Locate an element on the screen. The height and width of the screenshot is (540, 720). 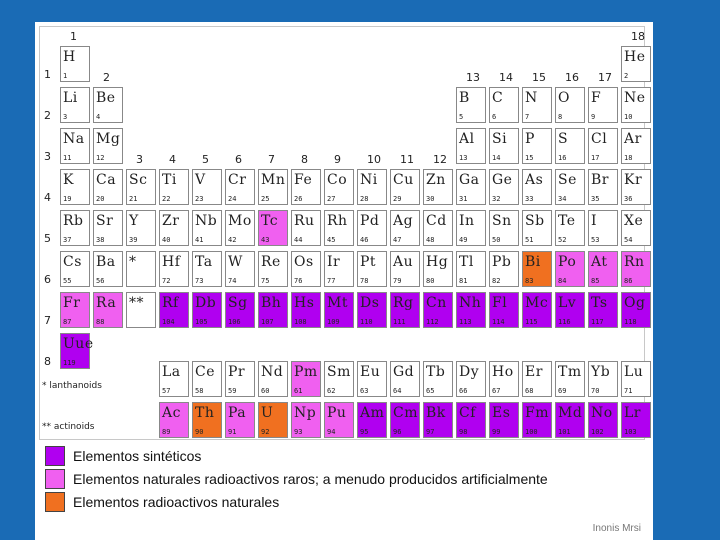
element-symbol: Y is located at coordinates (134, 221).